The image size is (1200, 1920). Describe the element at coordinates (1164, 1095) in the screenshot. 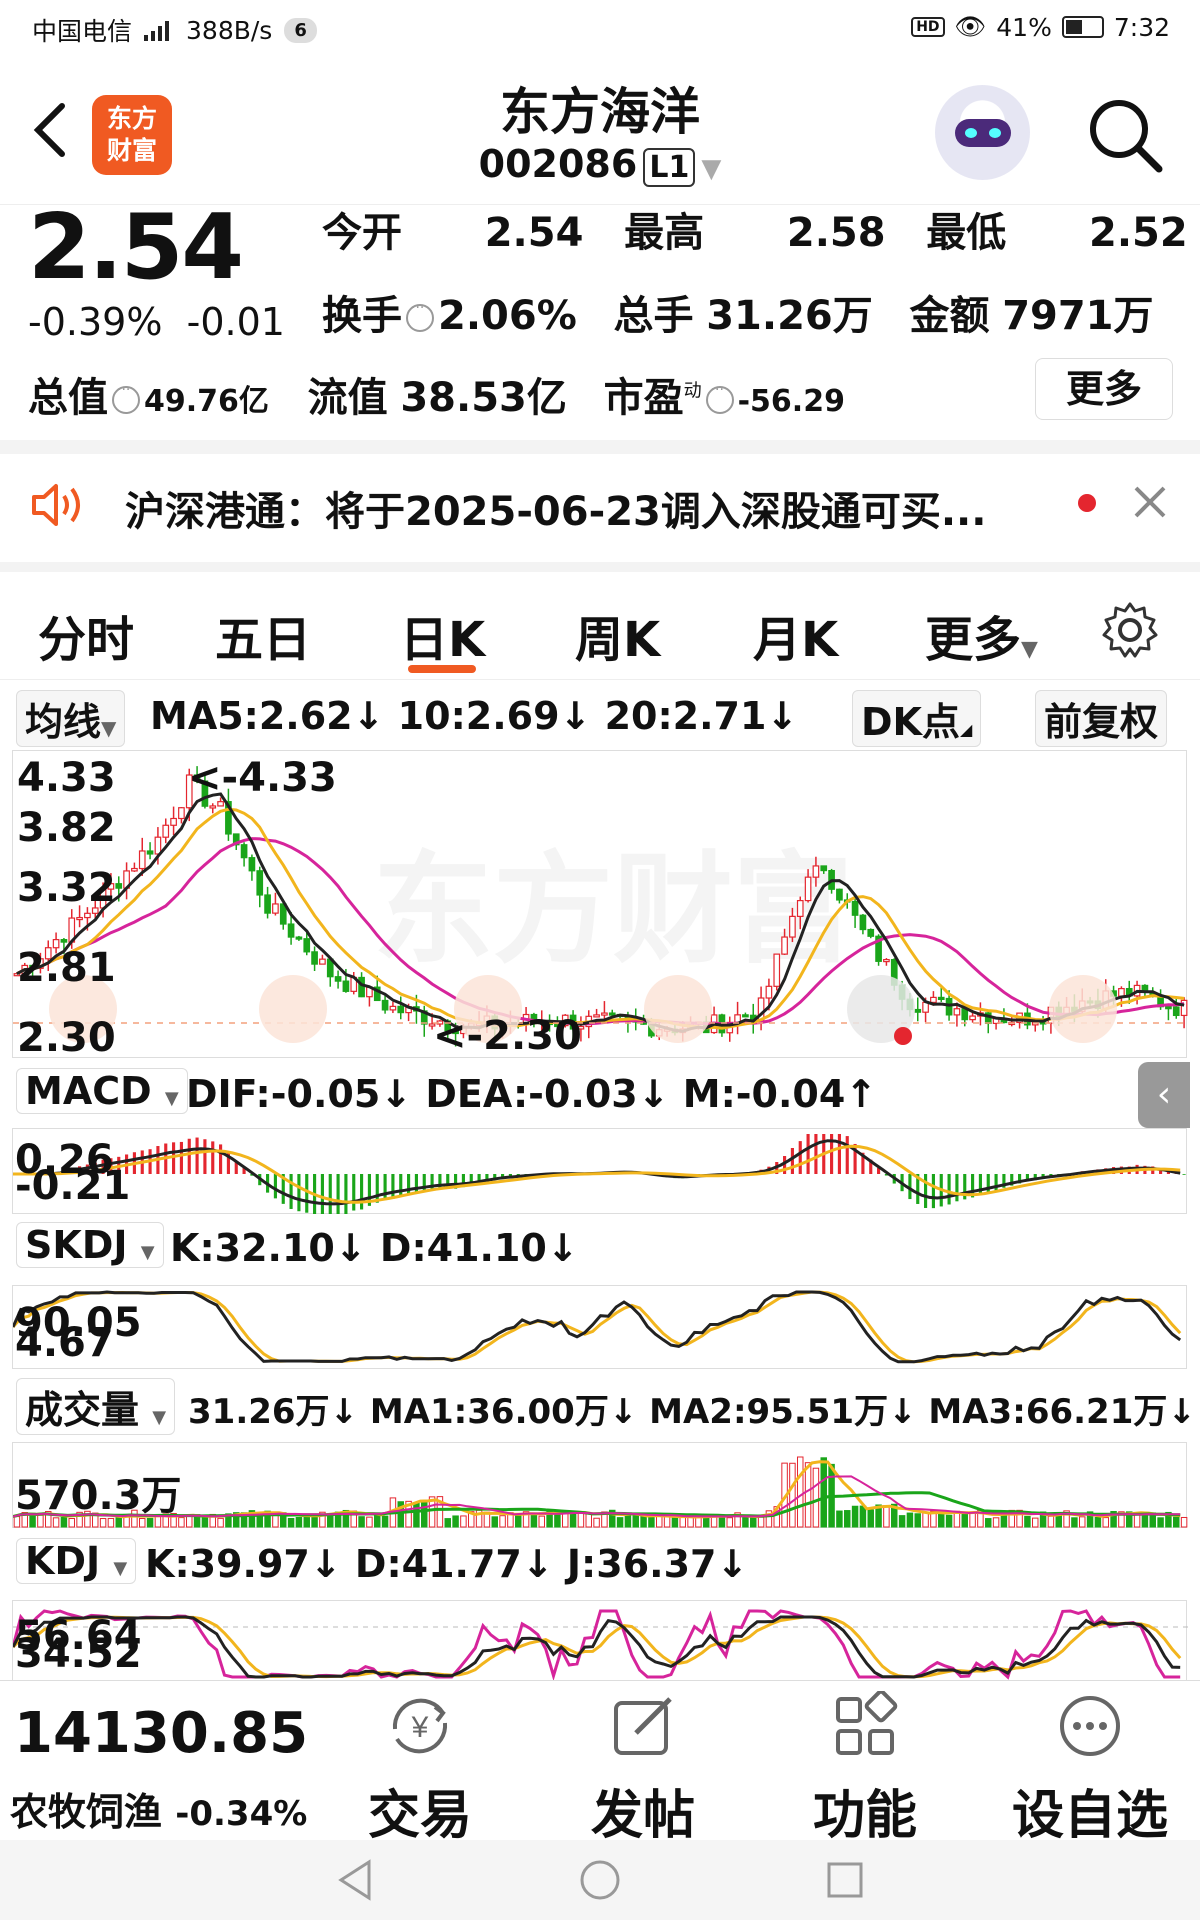

I see `collapse-panel-button: ‹` at that location.